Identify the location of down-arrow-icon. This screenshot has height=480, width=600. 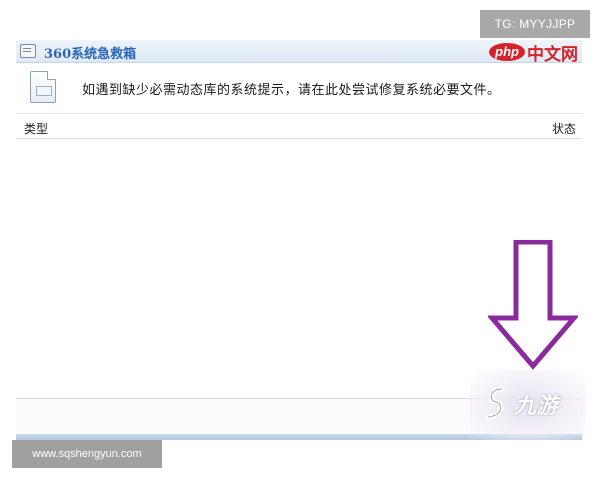
(533, 305).